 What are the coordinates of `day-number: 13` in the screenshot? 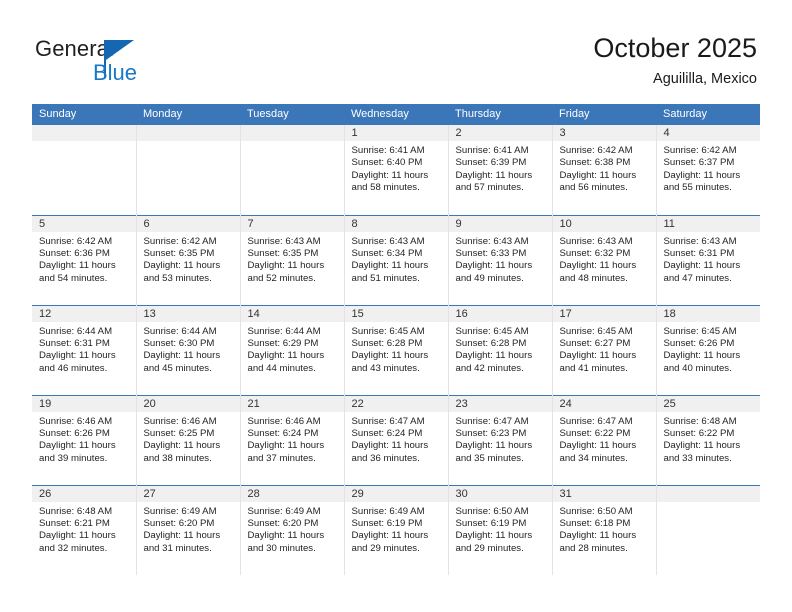 It's located at (188, 313).